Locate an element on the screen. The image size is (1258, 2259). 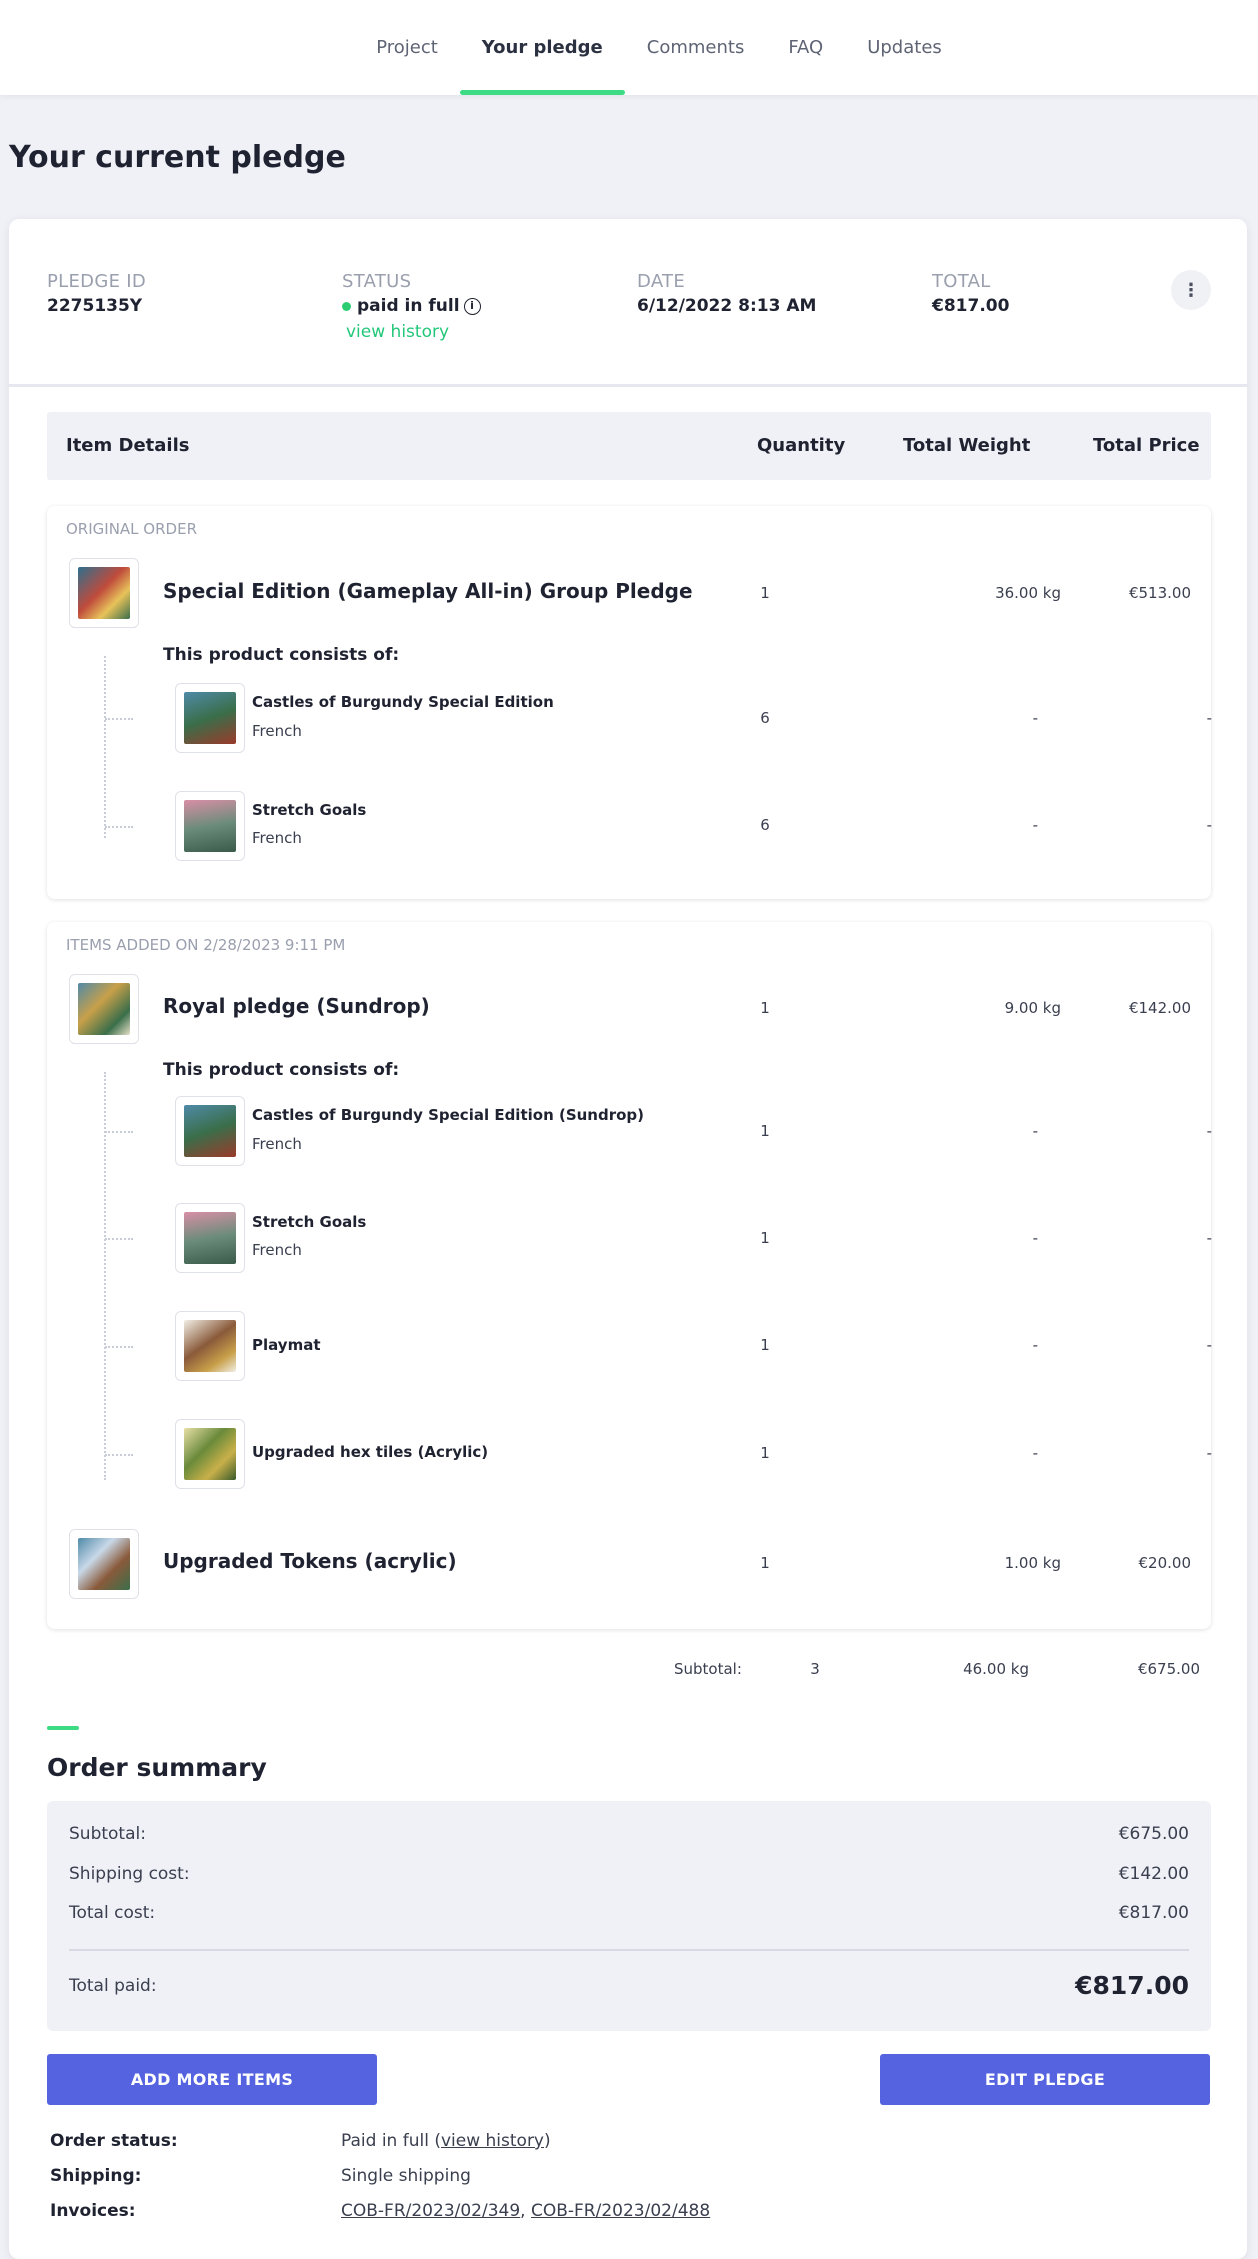
tab-project: Project is located at coordinates (407, 47).